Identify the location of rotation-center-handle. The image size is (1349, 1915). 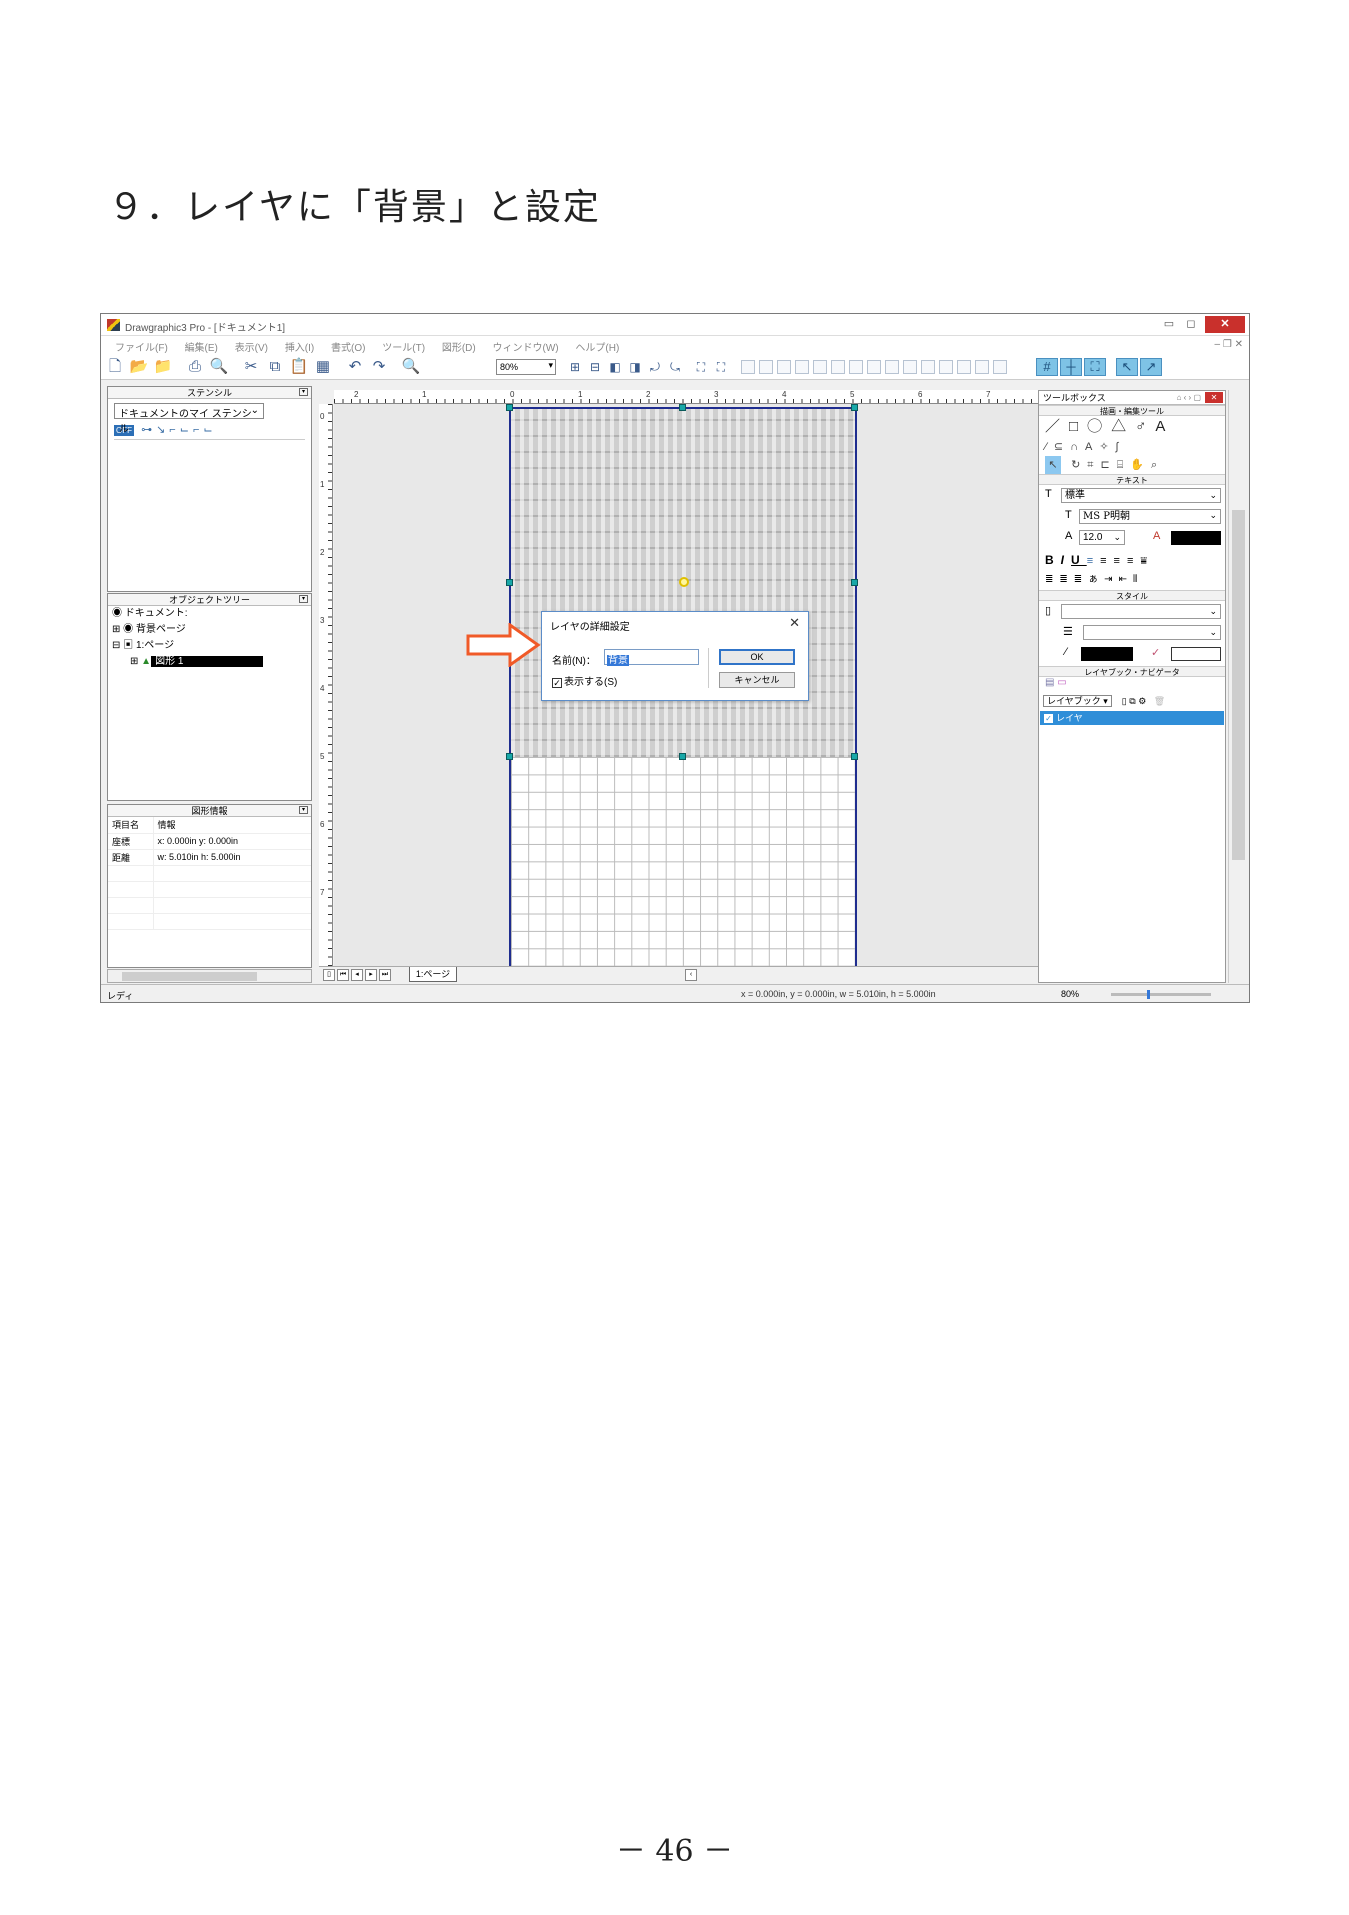
(684, 582).